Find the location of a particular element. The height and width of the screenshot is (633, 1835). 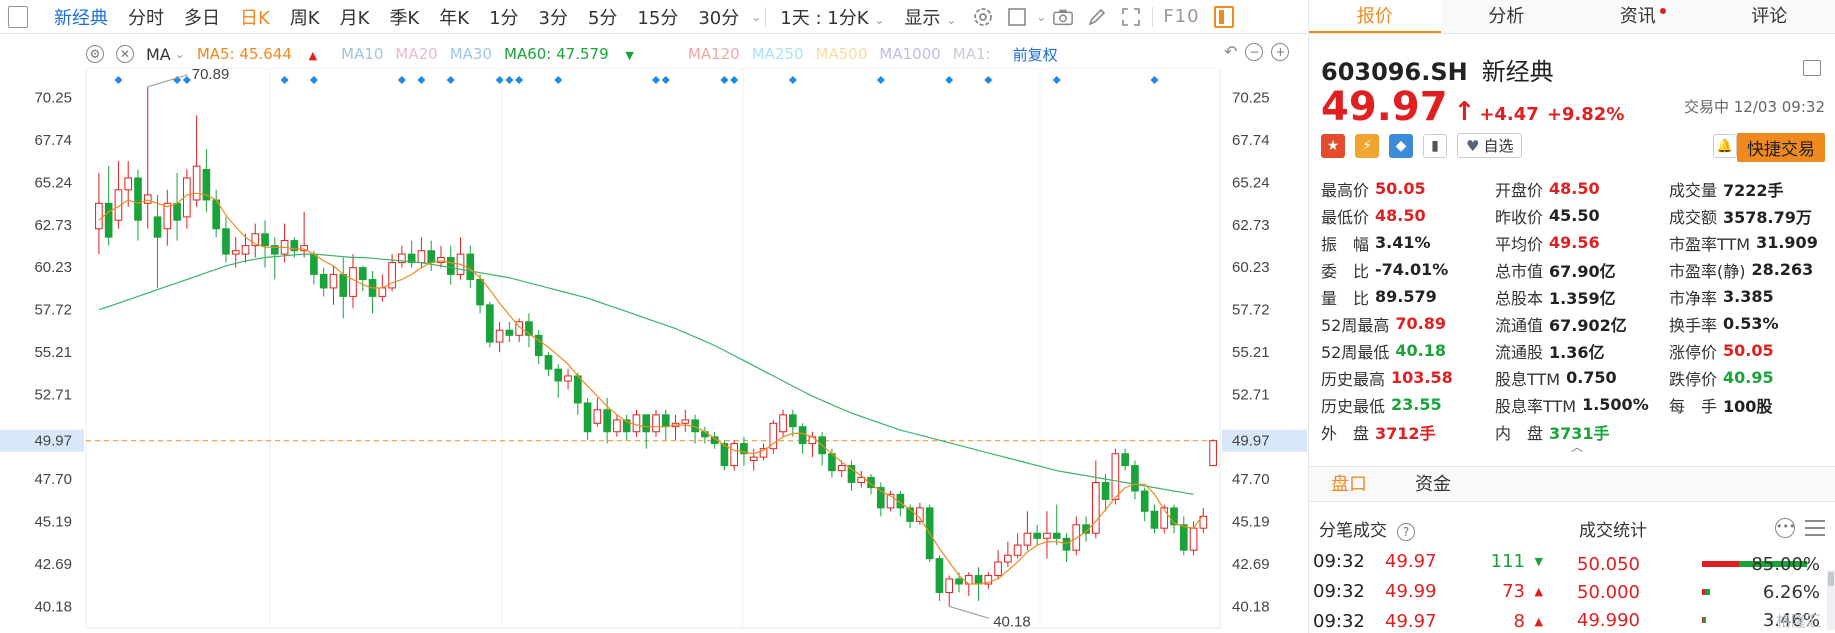

tag-icon: ◆ is located at coordinates (1401, 145).